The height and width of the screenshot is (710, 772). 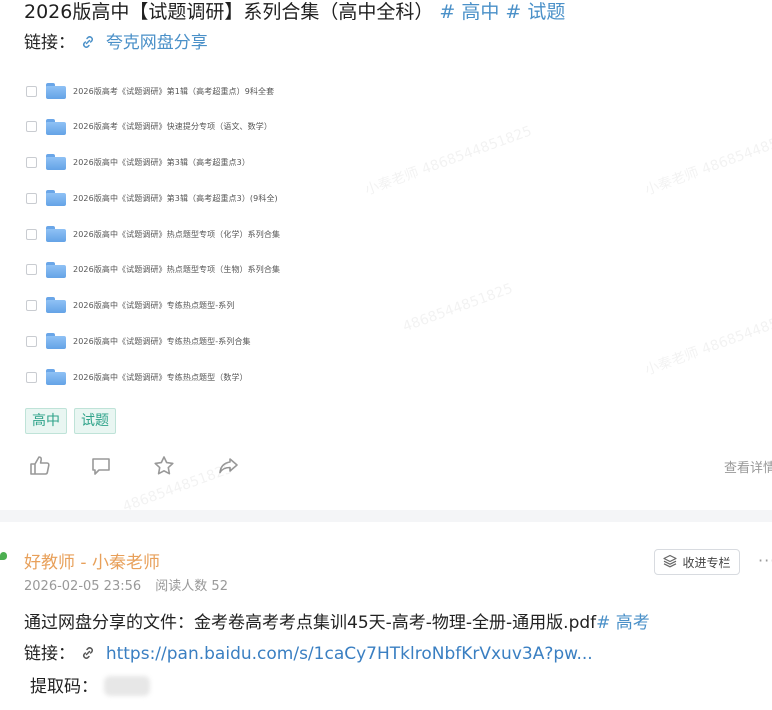 I want to click on post-date: 2026-02-05 23:56, so click(x=83, y=586).